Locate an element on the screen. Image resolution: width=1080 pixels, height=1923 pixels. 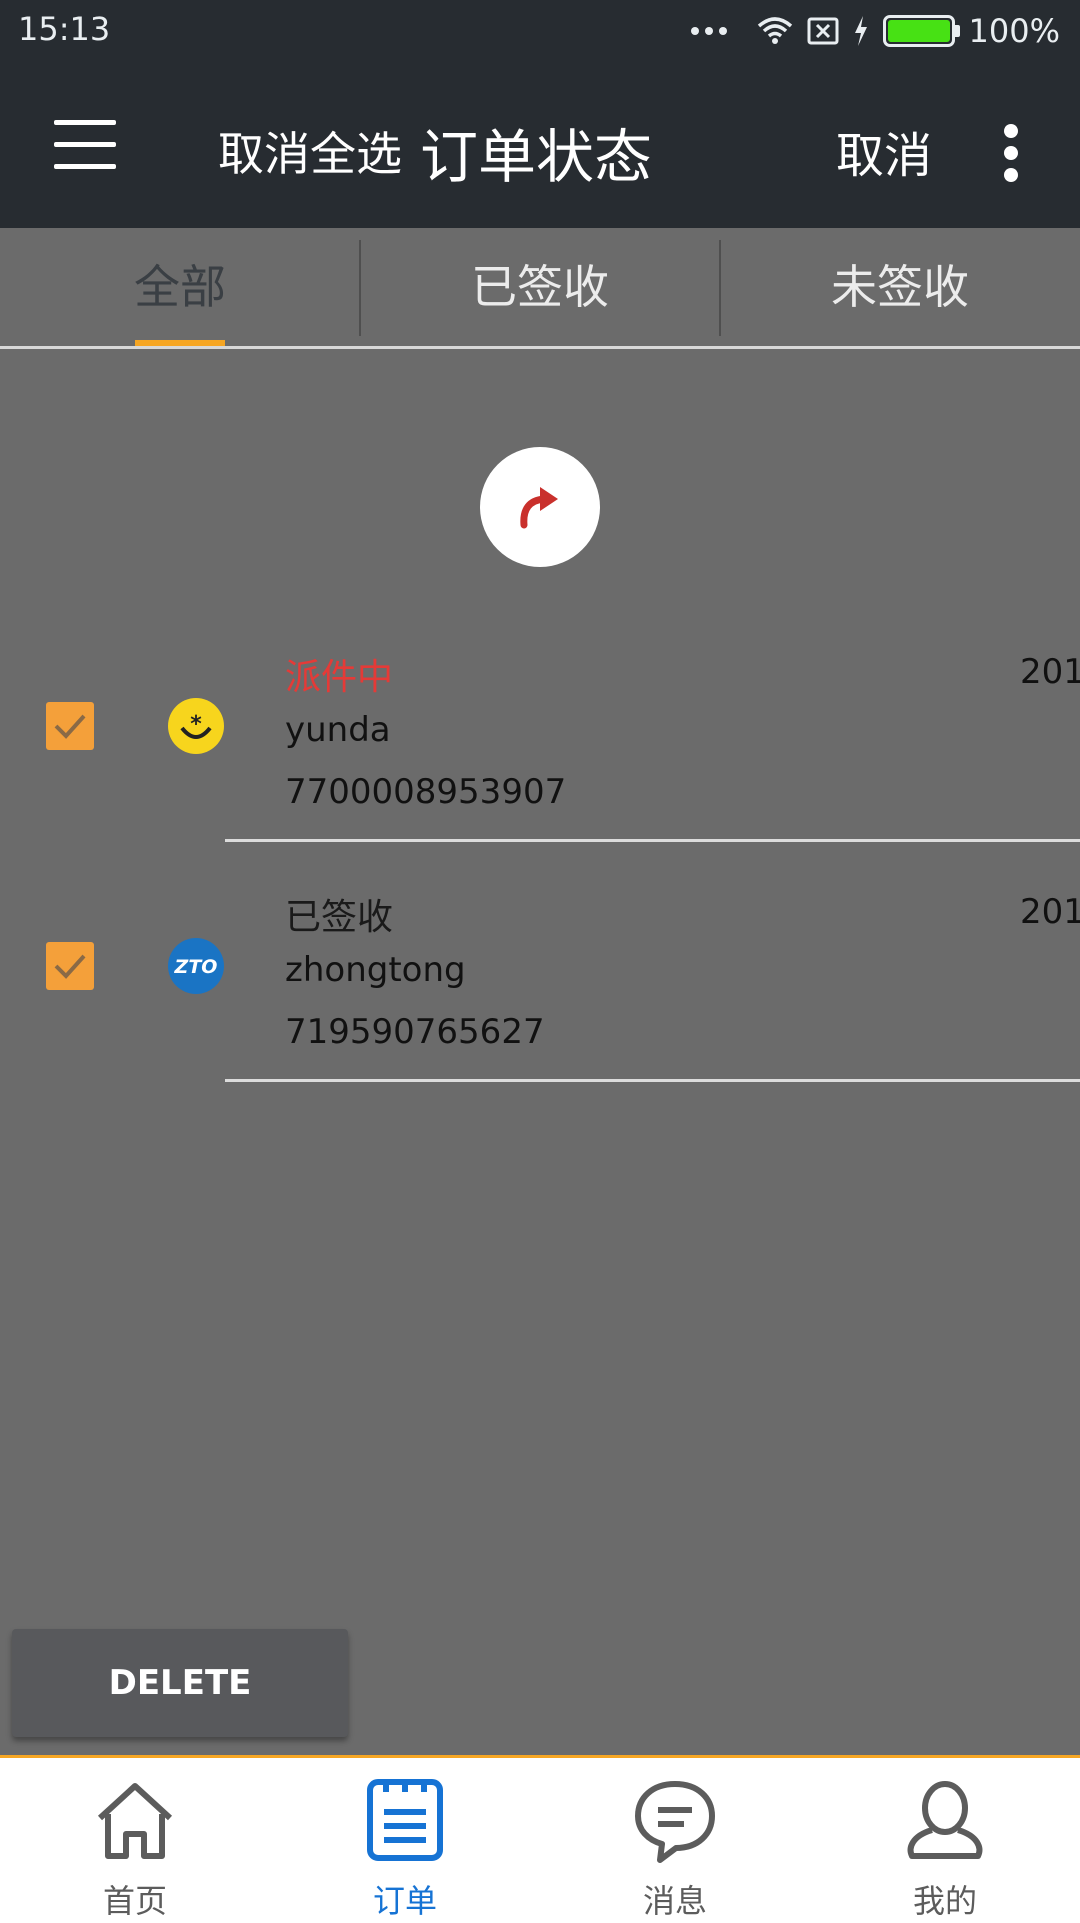
tab-all: 全部 is located at coordinates (180, 287).